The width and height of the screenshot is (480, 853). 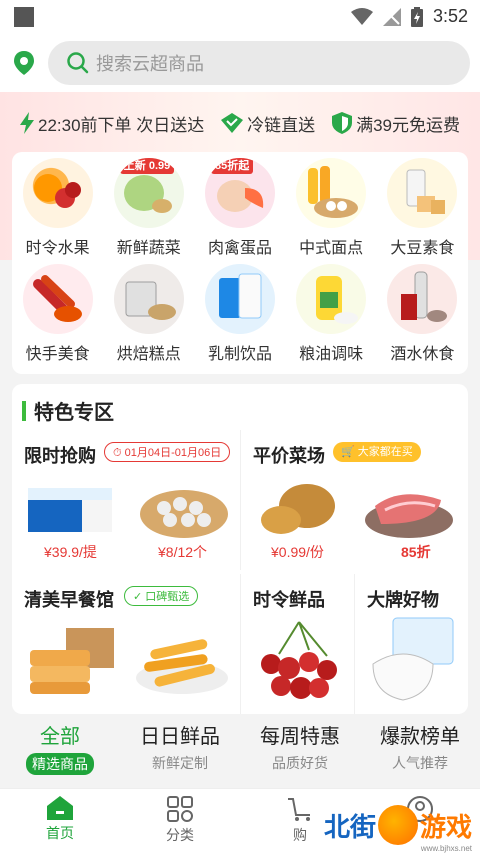 What do you see at coordinates (69, 600) in the screenshot?
I see `breakfast-title: 清美早餐馆` at bounding box center [69, 600].